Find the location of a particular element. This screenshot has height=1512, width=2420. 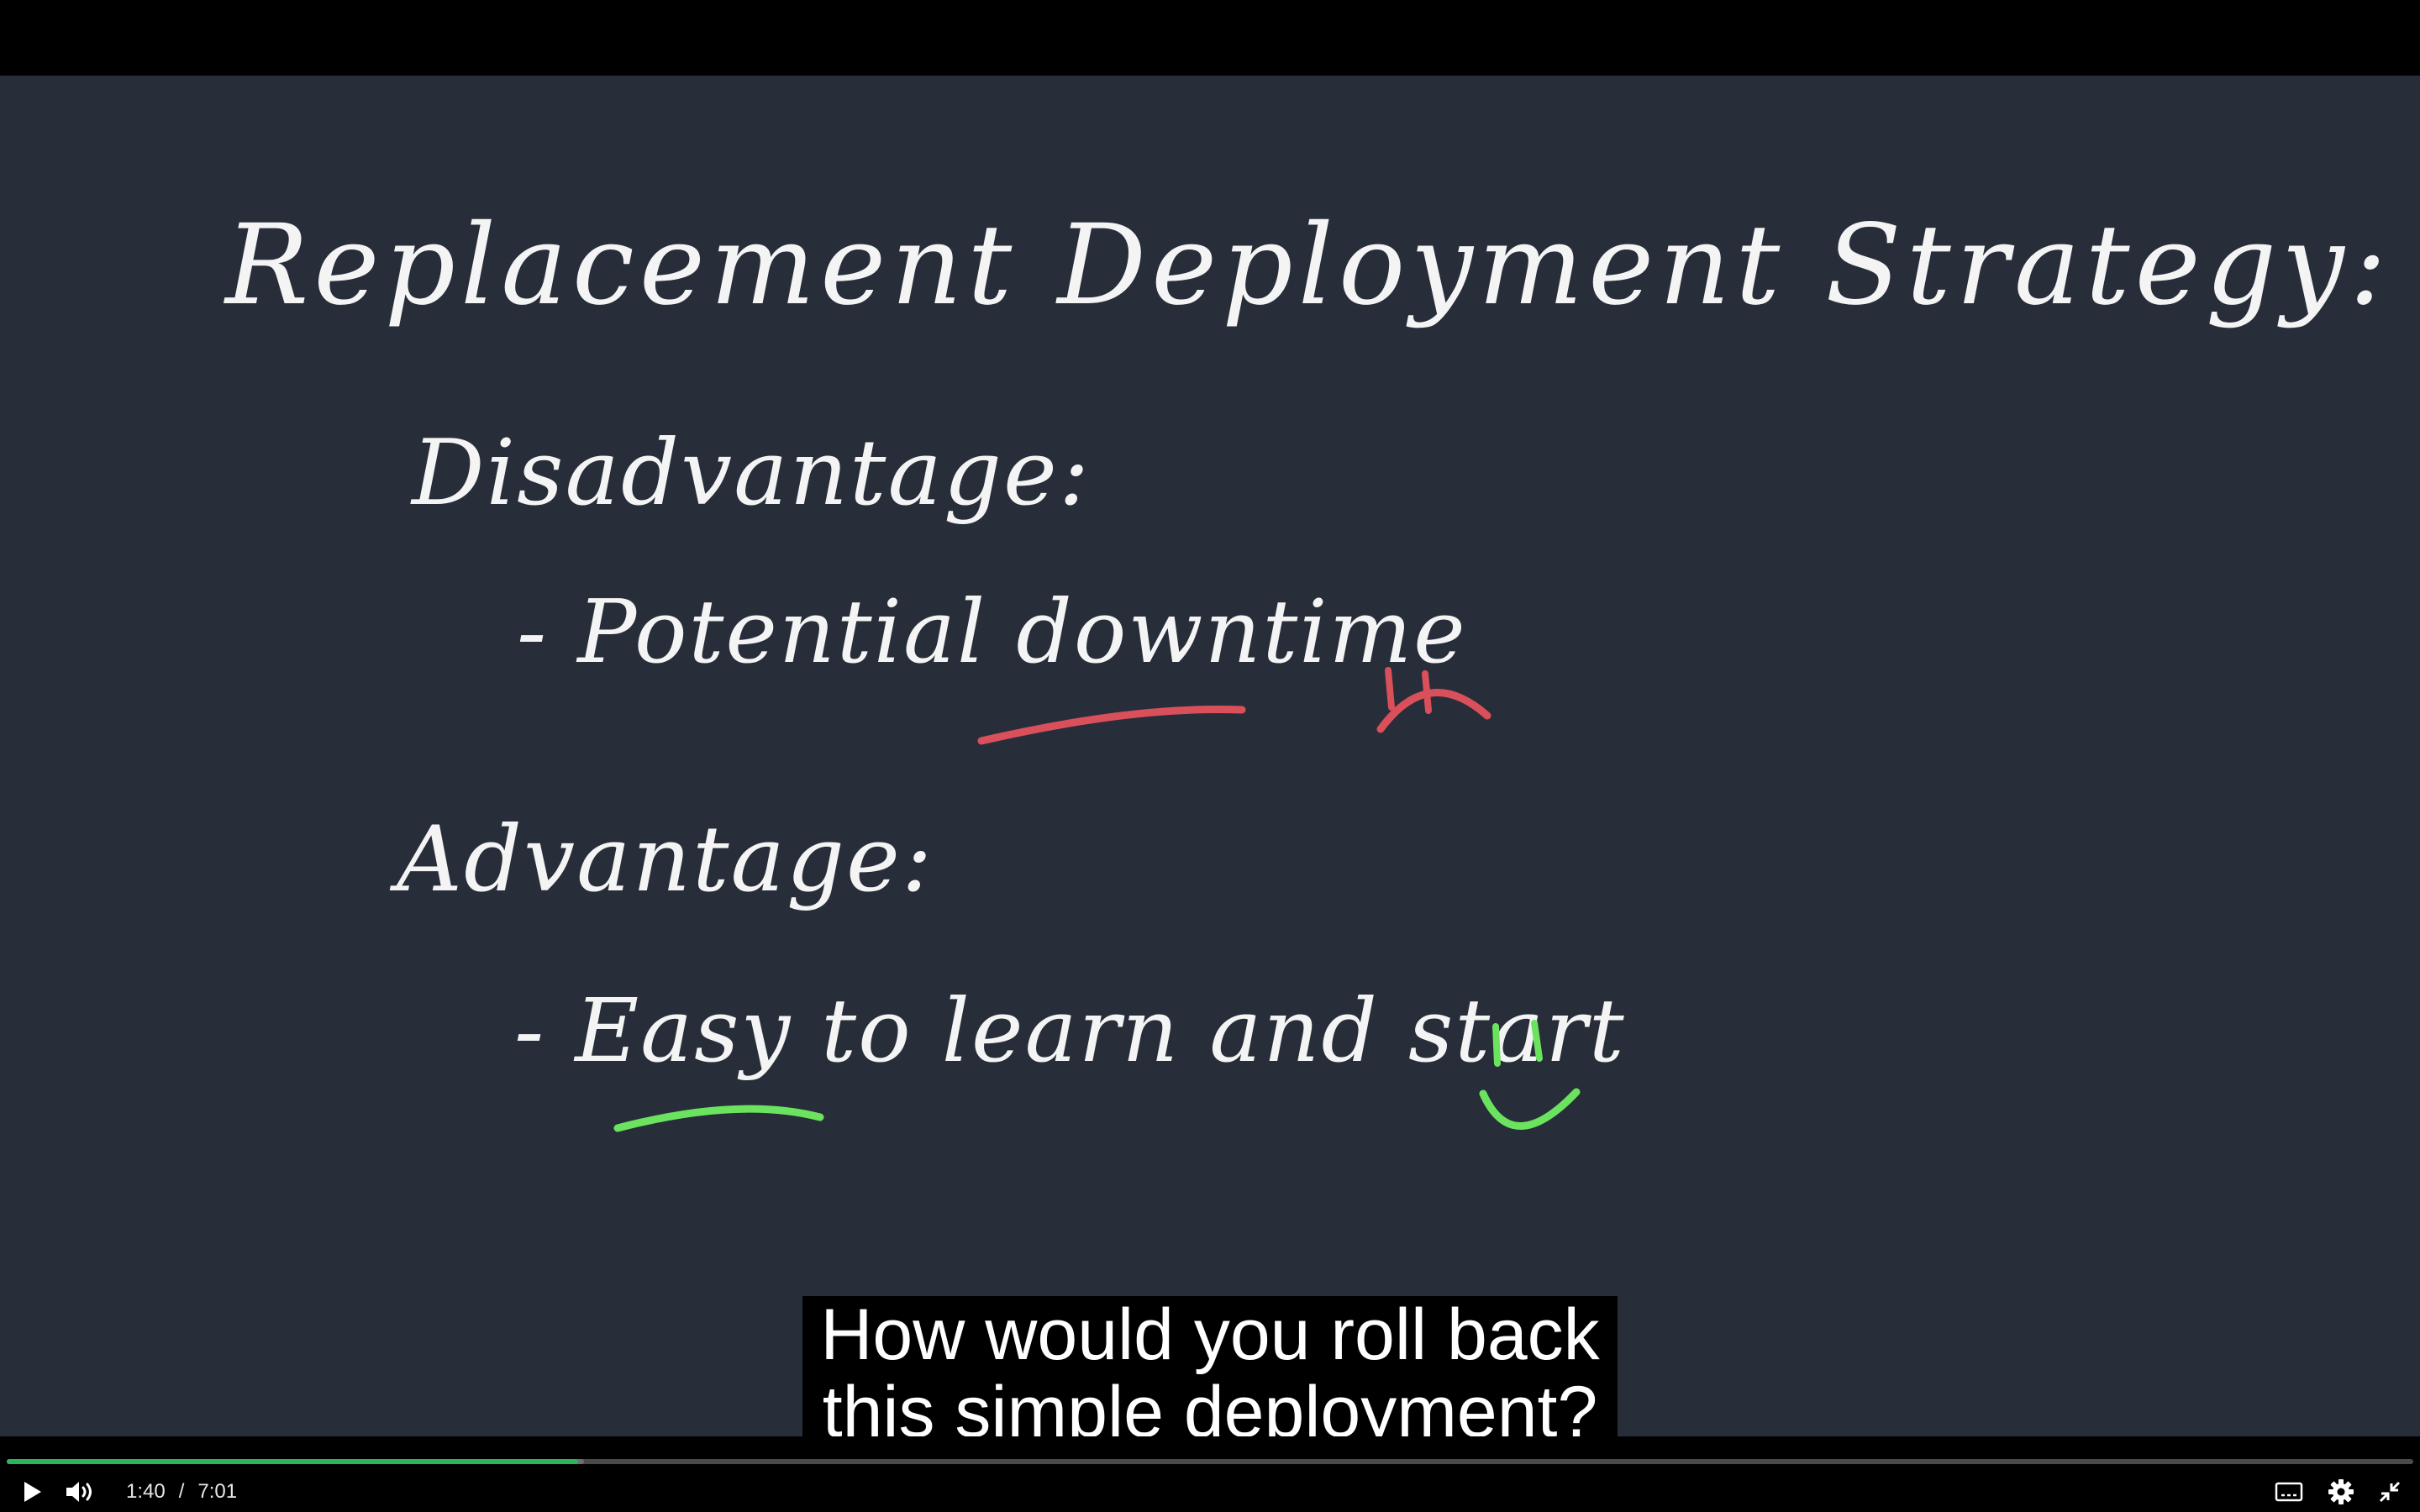

downtime-underline is located at coordinates (1111, 725).